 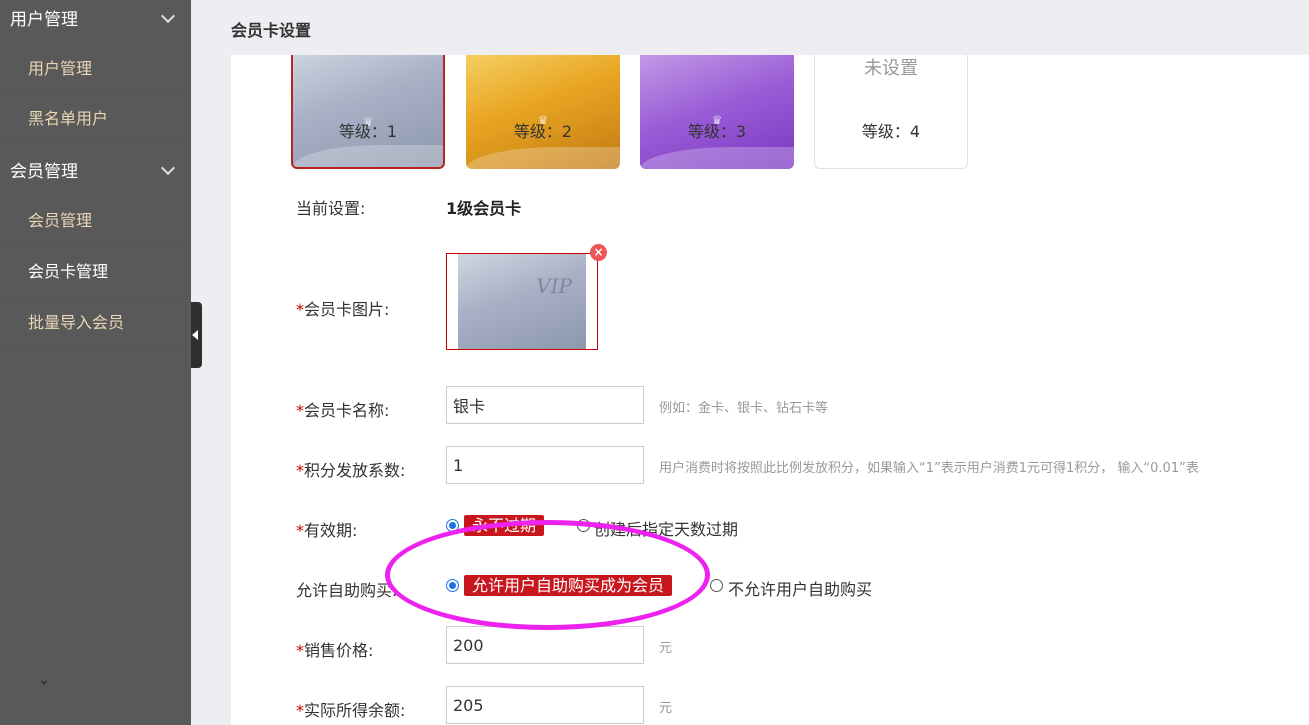 What do you see at coordinates (545, 405) in the screenshot?
I see `card-name-input` at bounding box center [545, 405].